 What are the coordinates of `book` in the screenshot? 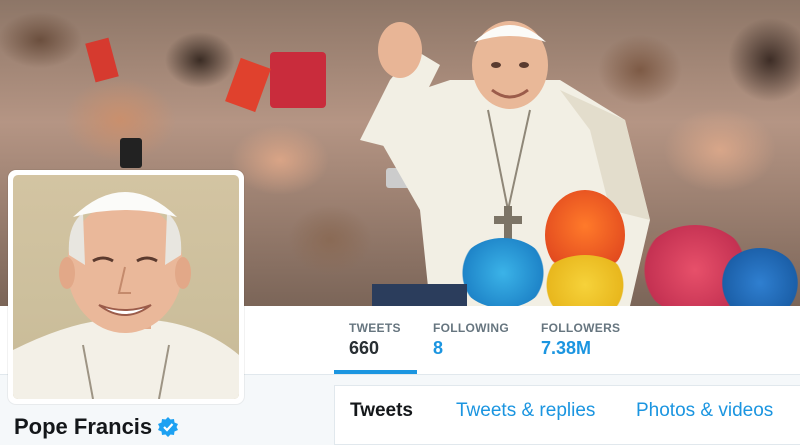 It's located at (419, 295).